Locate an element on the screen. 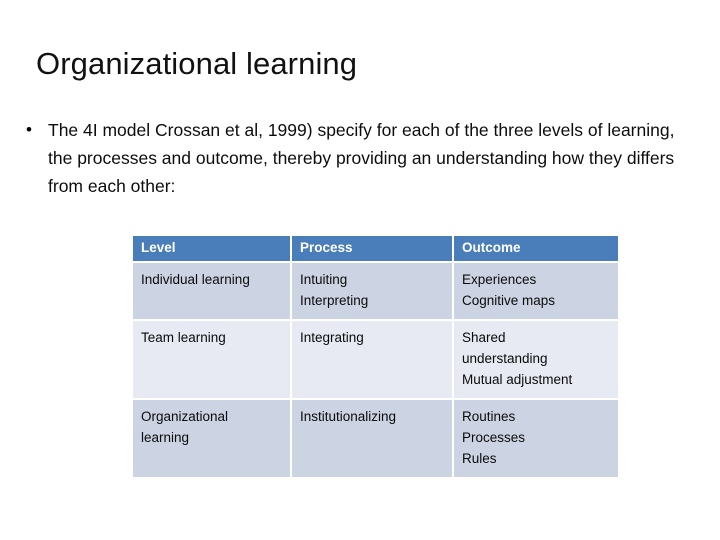  cell-text: understanding is located at coordinates (505, 358).